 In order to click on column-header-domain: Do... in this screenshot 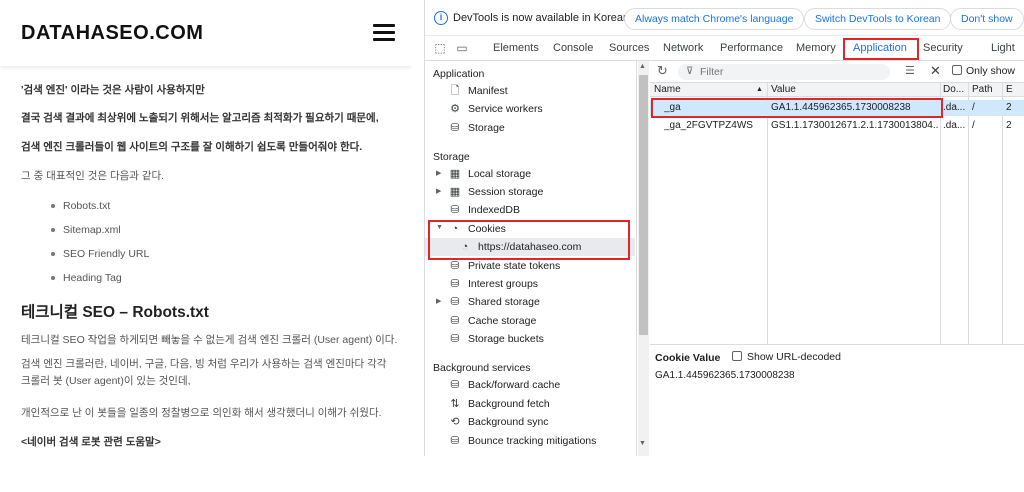, I will do `click(953, 89)`.